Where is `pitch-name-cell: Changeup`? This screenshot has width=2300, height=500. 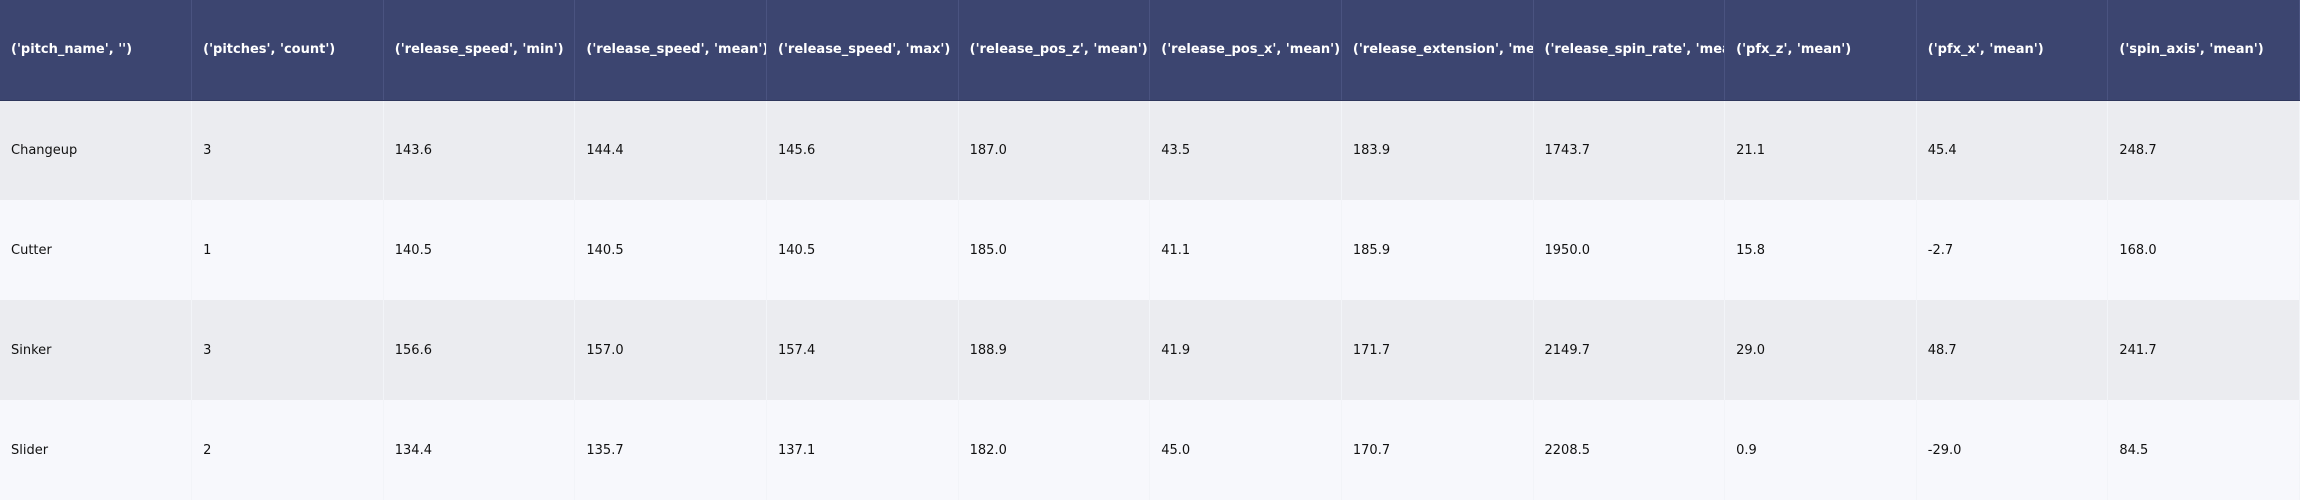
pitch-name-cell: Changeup is located at coordinates (96, 150).